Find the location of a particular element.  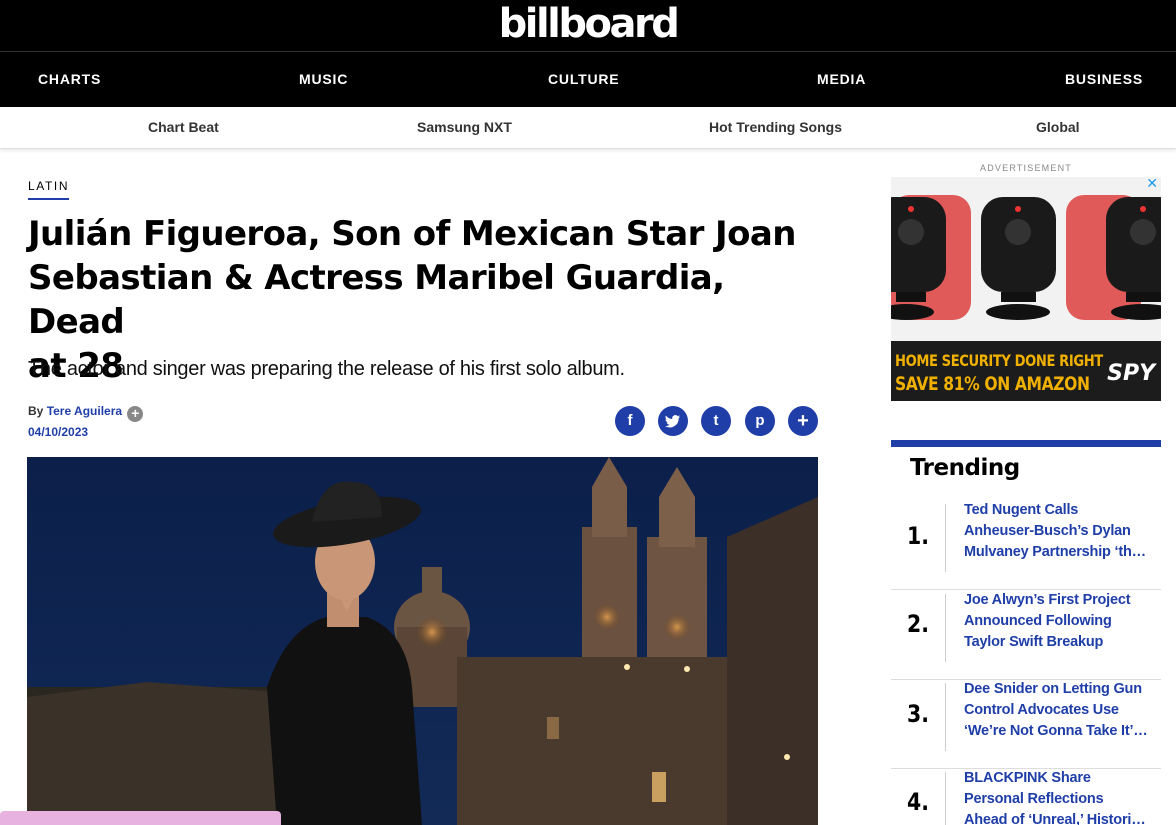

trending-rank: 1. is located at coordinates (918, 536).